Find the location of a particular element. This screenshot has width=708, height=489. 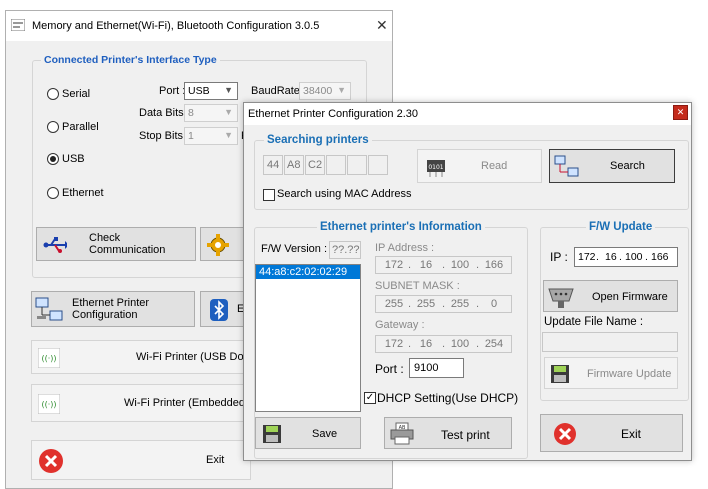

app-icon is located at coordinates (18, 25).